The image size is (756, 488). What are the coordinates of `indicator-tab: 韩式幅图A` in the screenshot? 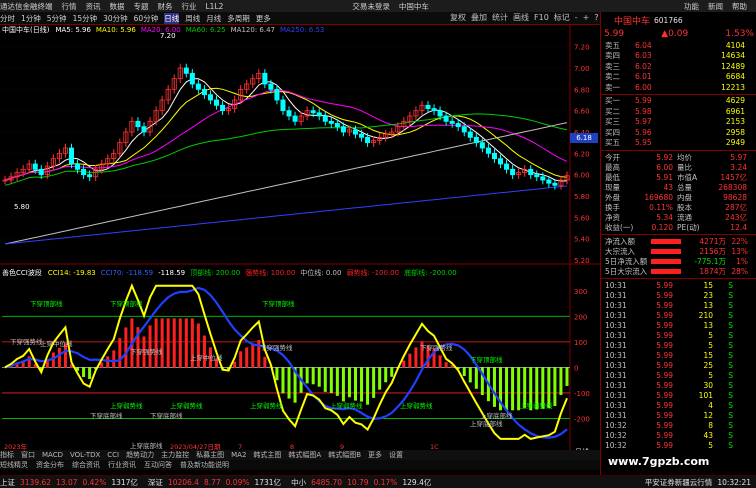 It's located at (304, 455).